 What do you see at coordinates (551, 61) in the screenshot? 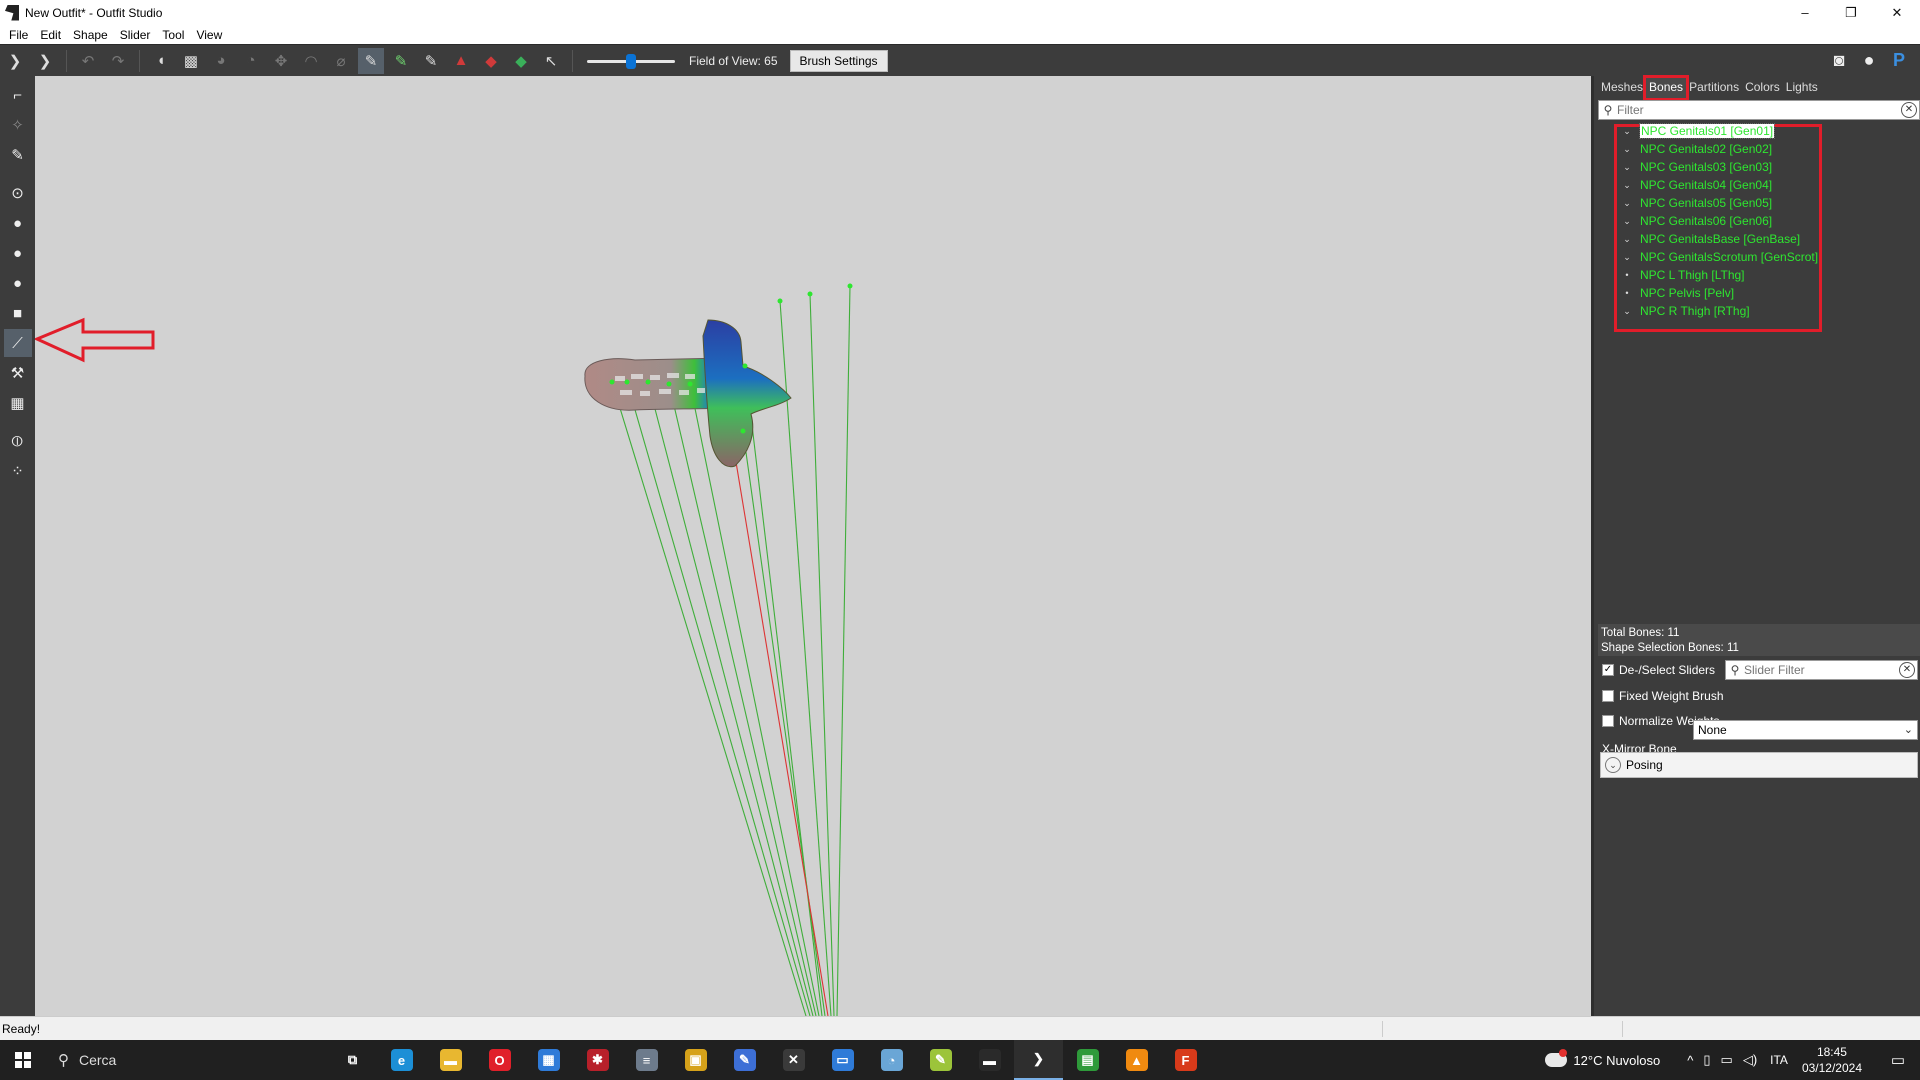
I see `pointer-icon: ↖` at bounding box center [551, 61].